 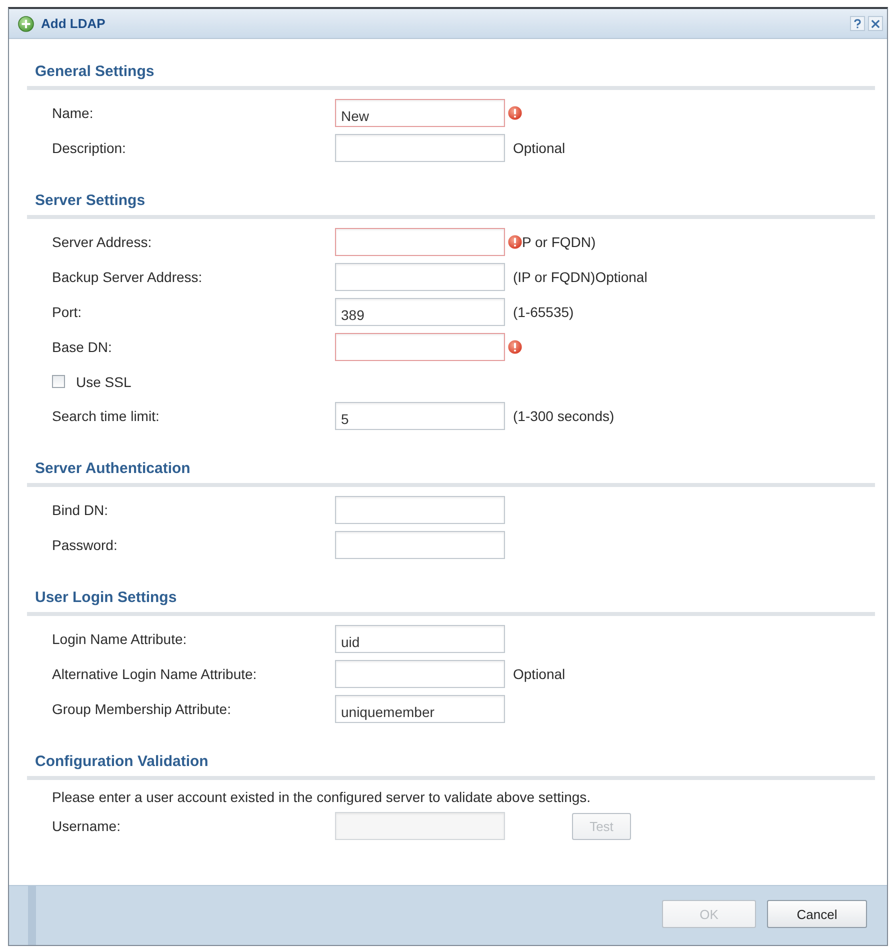 What do you see at coordinates (82, 347) in the screenshot?
I see `field-label: Base DN:` at bounding box center [82, 347].